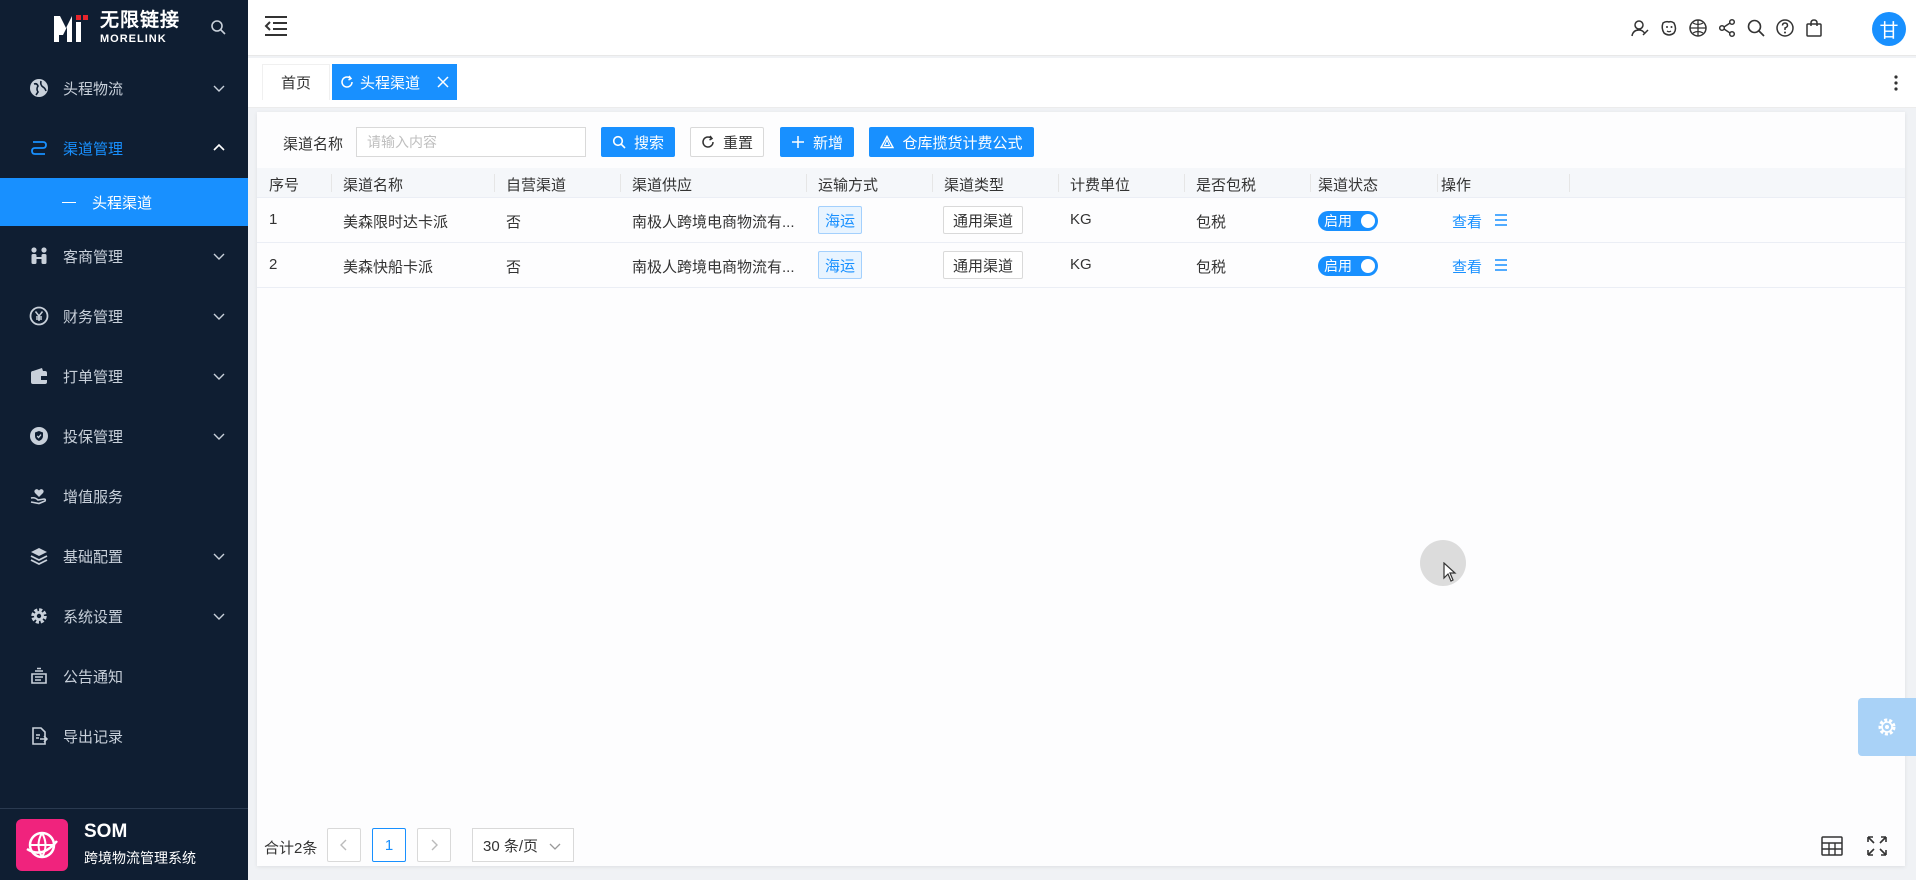 This screenshot has height=880, width=1916. Describe the element at coordinates (140, 858) in the screenshot. I see `footer-app-subtitle: 跨境物流管理系统` at that location.